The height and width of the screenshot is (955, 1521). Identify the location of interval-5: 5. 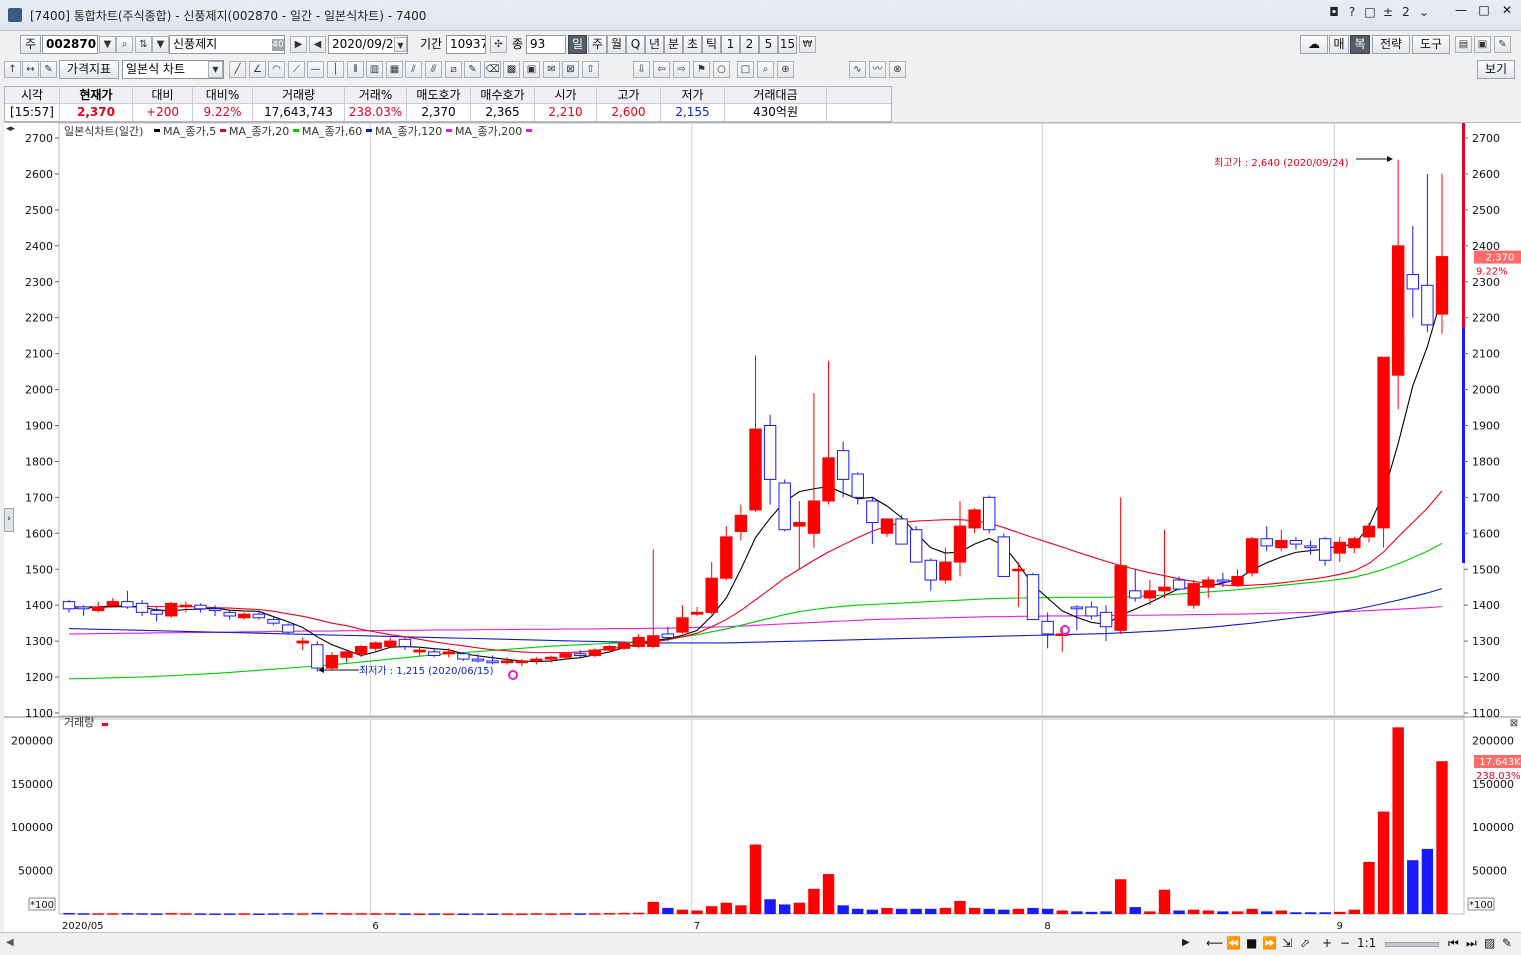
(768, 44).